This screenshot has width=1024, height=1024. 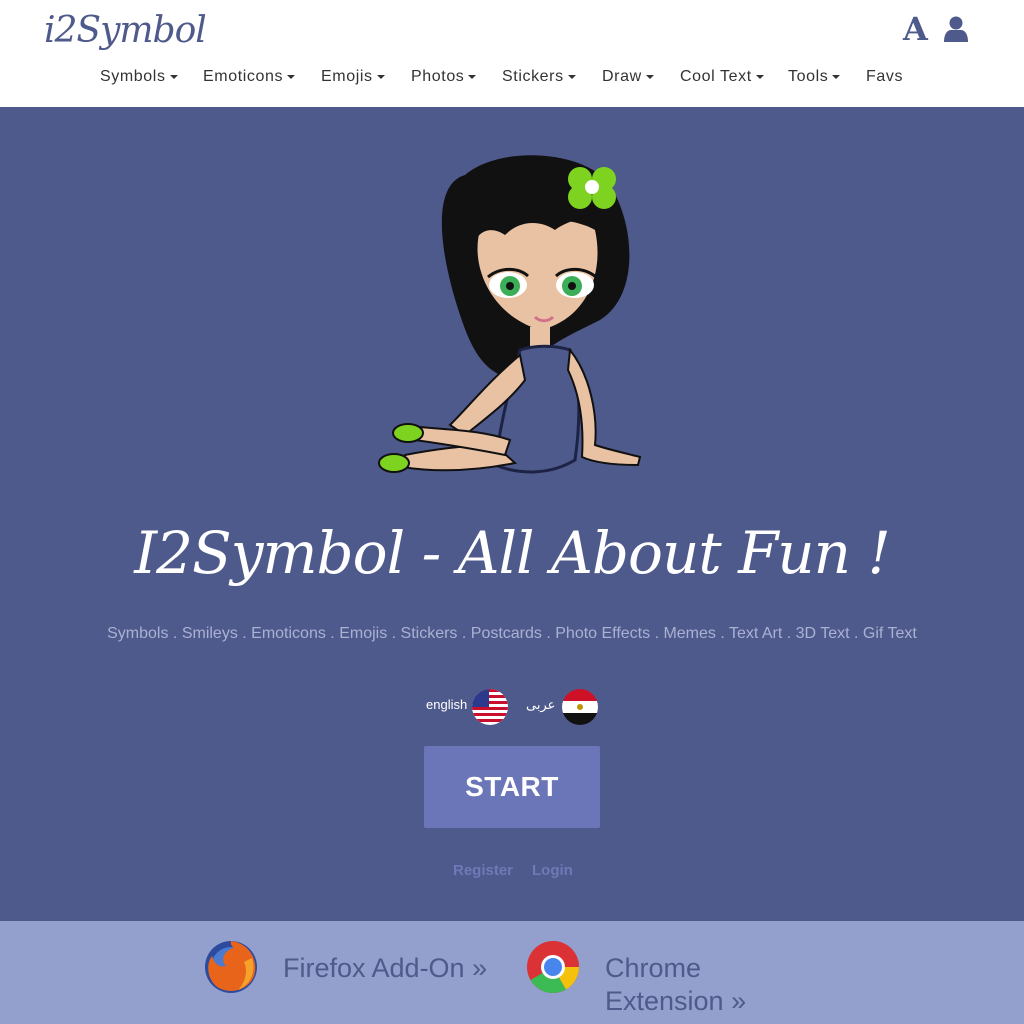 What do you see at coordinates (541, 704) in the screenshot?
I see `language-label: عربى` at bounding box center [541, 704].